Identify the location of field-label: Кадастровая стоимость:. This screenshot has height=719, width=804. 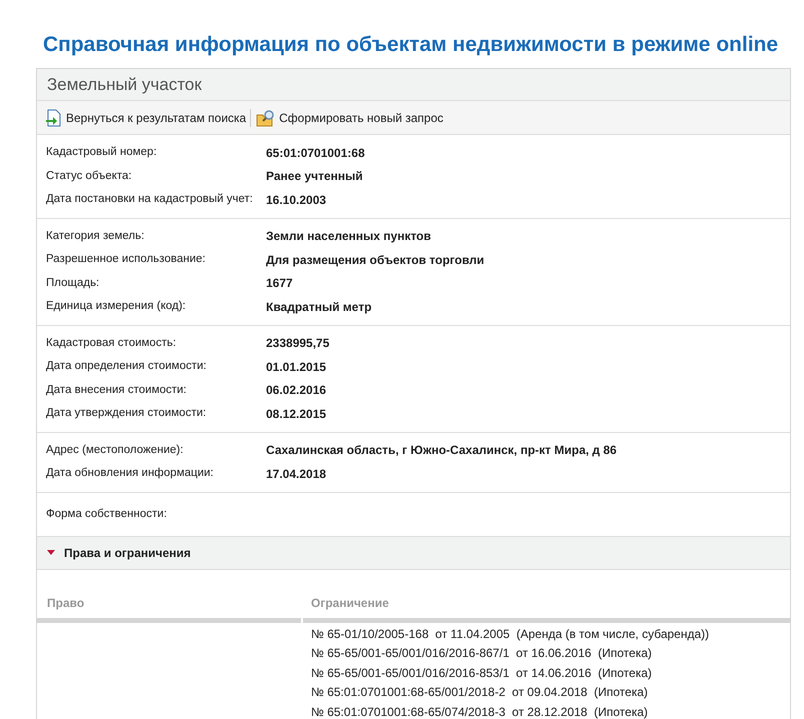
(112, 343).